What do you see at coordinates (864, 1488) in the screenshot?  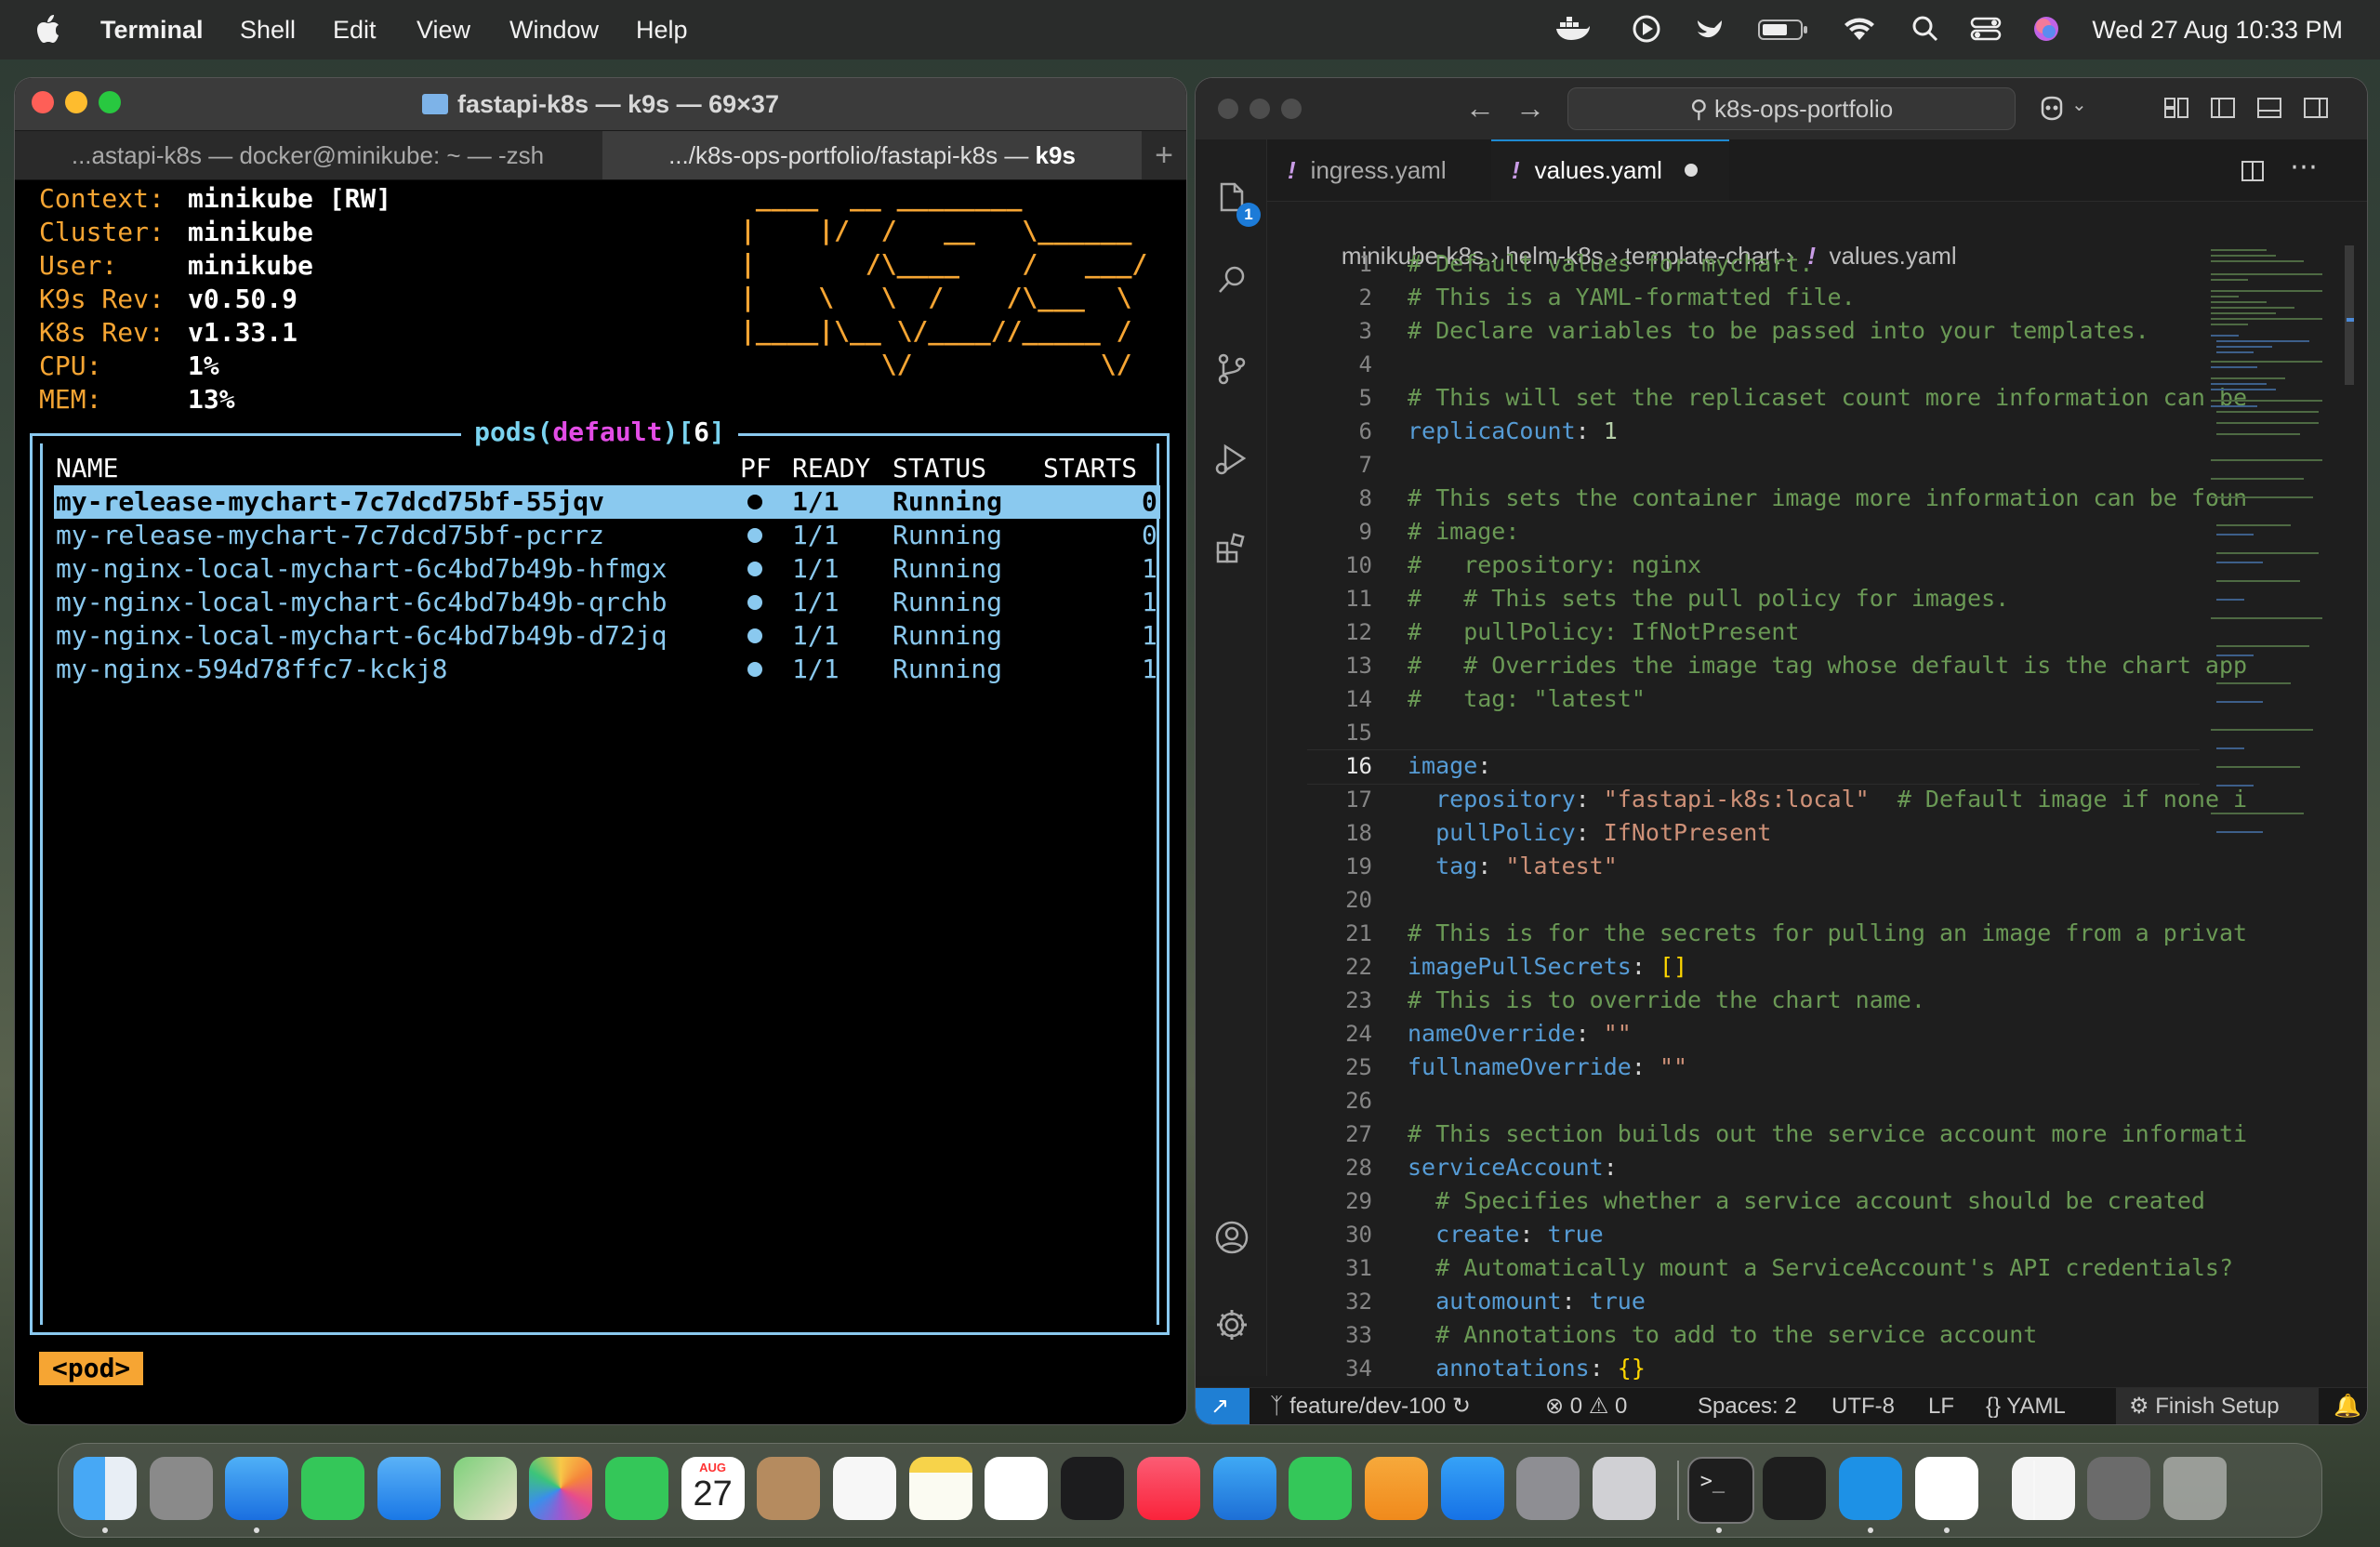 I see `reminders-icon` at bounding box center [864, 1488].